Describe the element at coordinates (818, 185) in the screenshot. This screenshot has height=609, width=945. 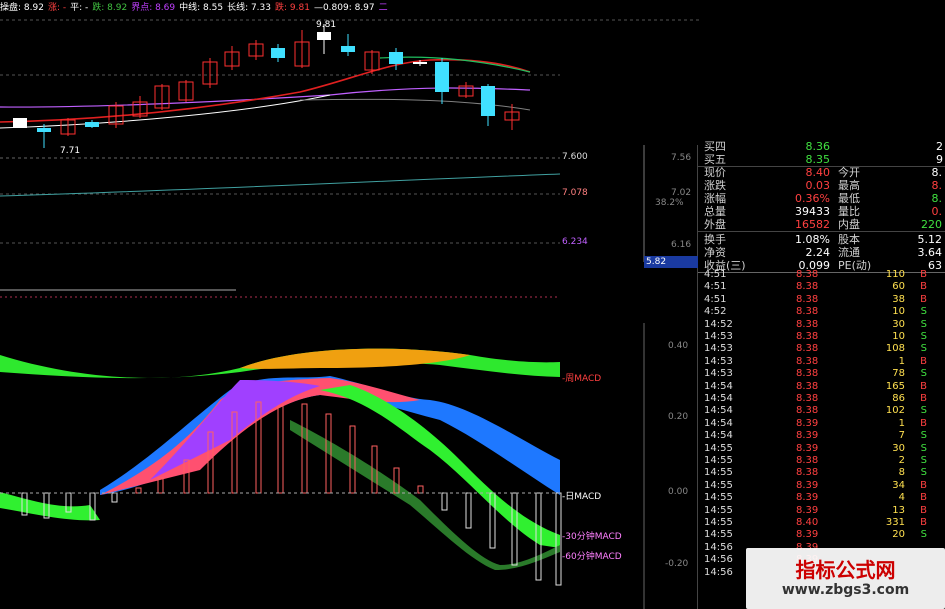
I see `quote-value: 0.03` at that location.